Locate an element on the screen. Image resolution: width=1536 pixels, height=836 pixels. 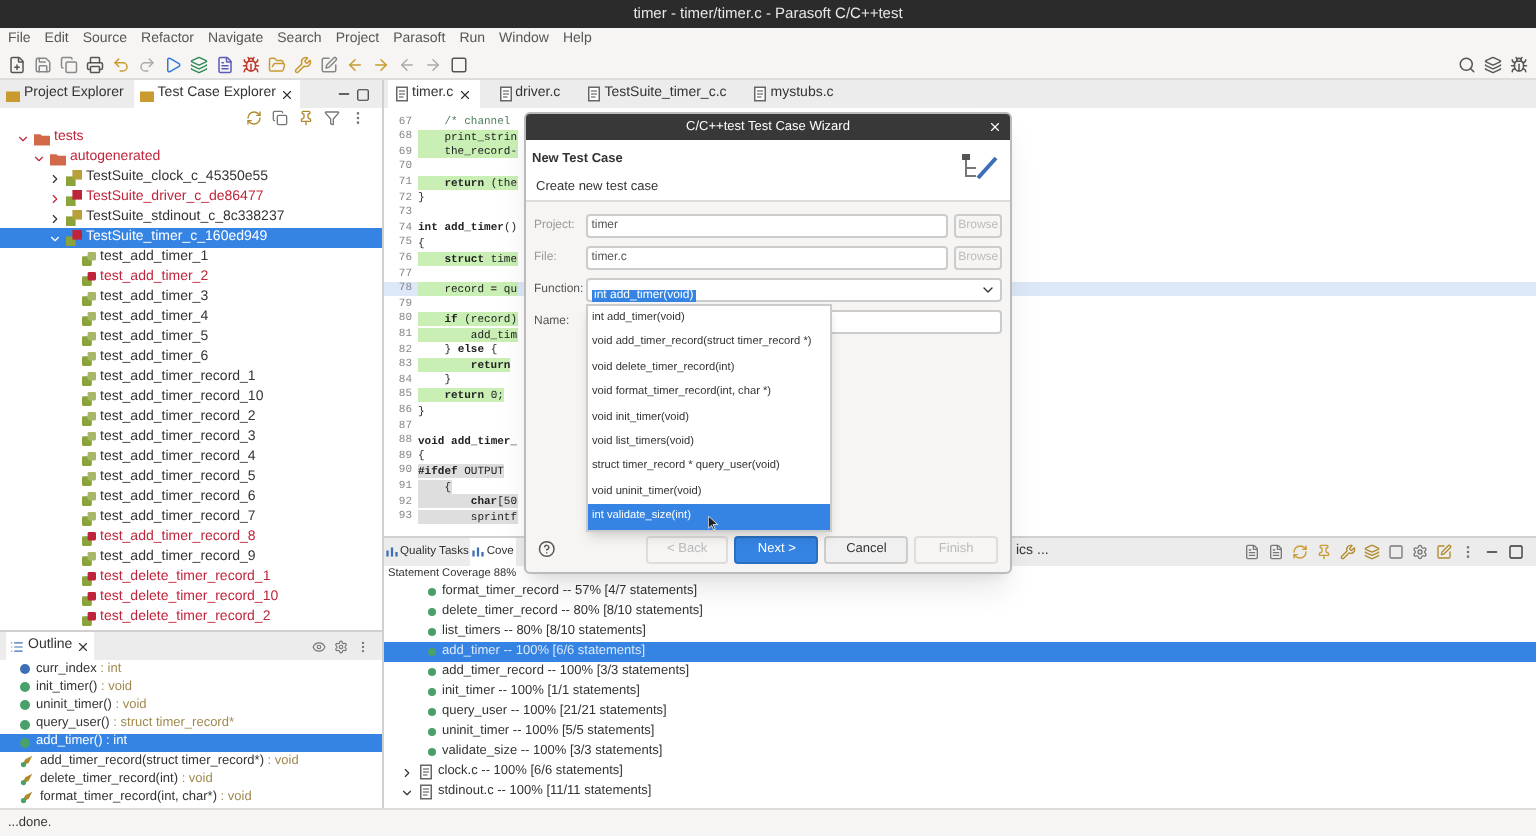
redo-icon is located at coordinates (147, 65).